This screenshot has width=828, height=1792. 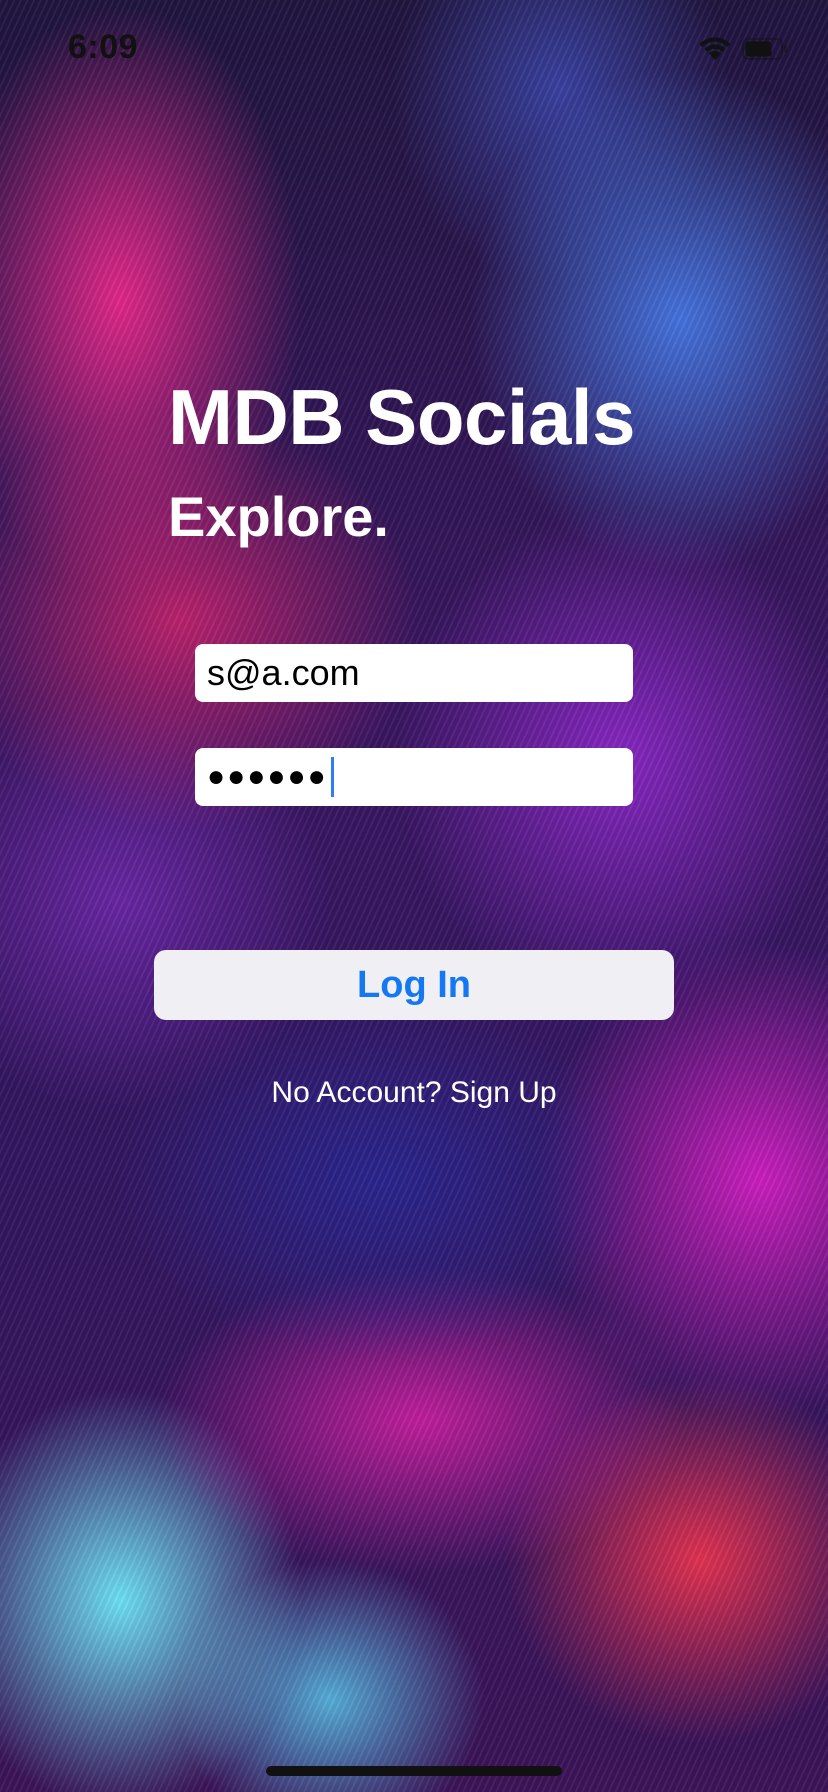 I want to click on text-cursor, so click(x=332, y=777).